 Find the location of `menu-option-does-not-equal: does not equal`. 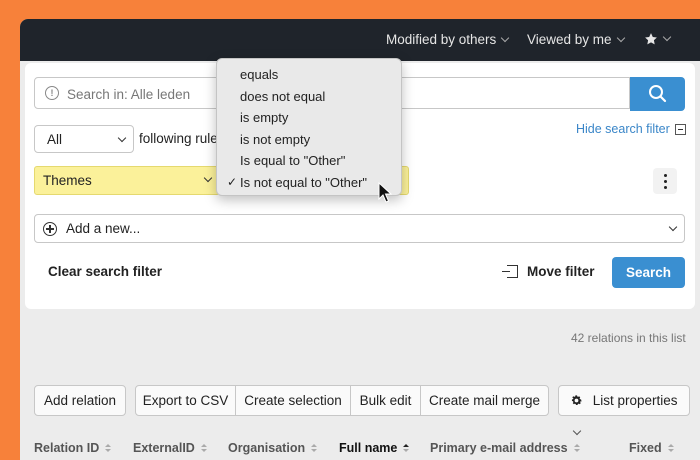

menu-option-does-not-equal: does not equal is located at coordinates (282, 96).